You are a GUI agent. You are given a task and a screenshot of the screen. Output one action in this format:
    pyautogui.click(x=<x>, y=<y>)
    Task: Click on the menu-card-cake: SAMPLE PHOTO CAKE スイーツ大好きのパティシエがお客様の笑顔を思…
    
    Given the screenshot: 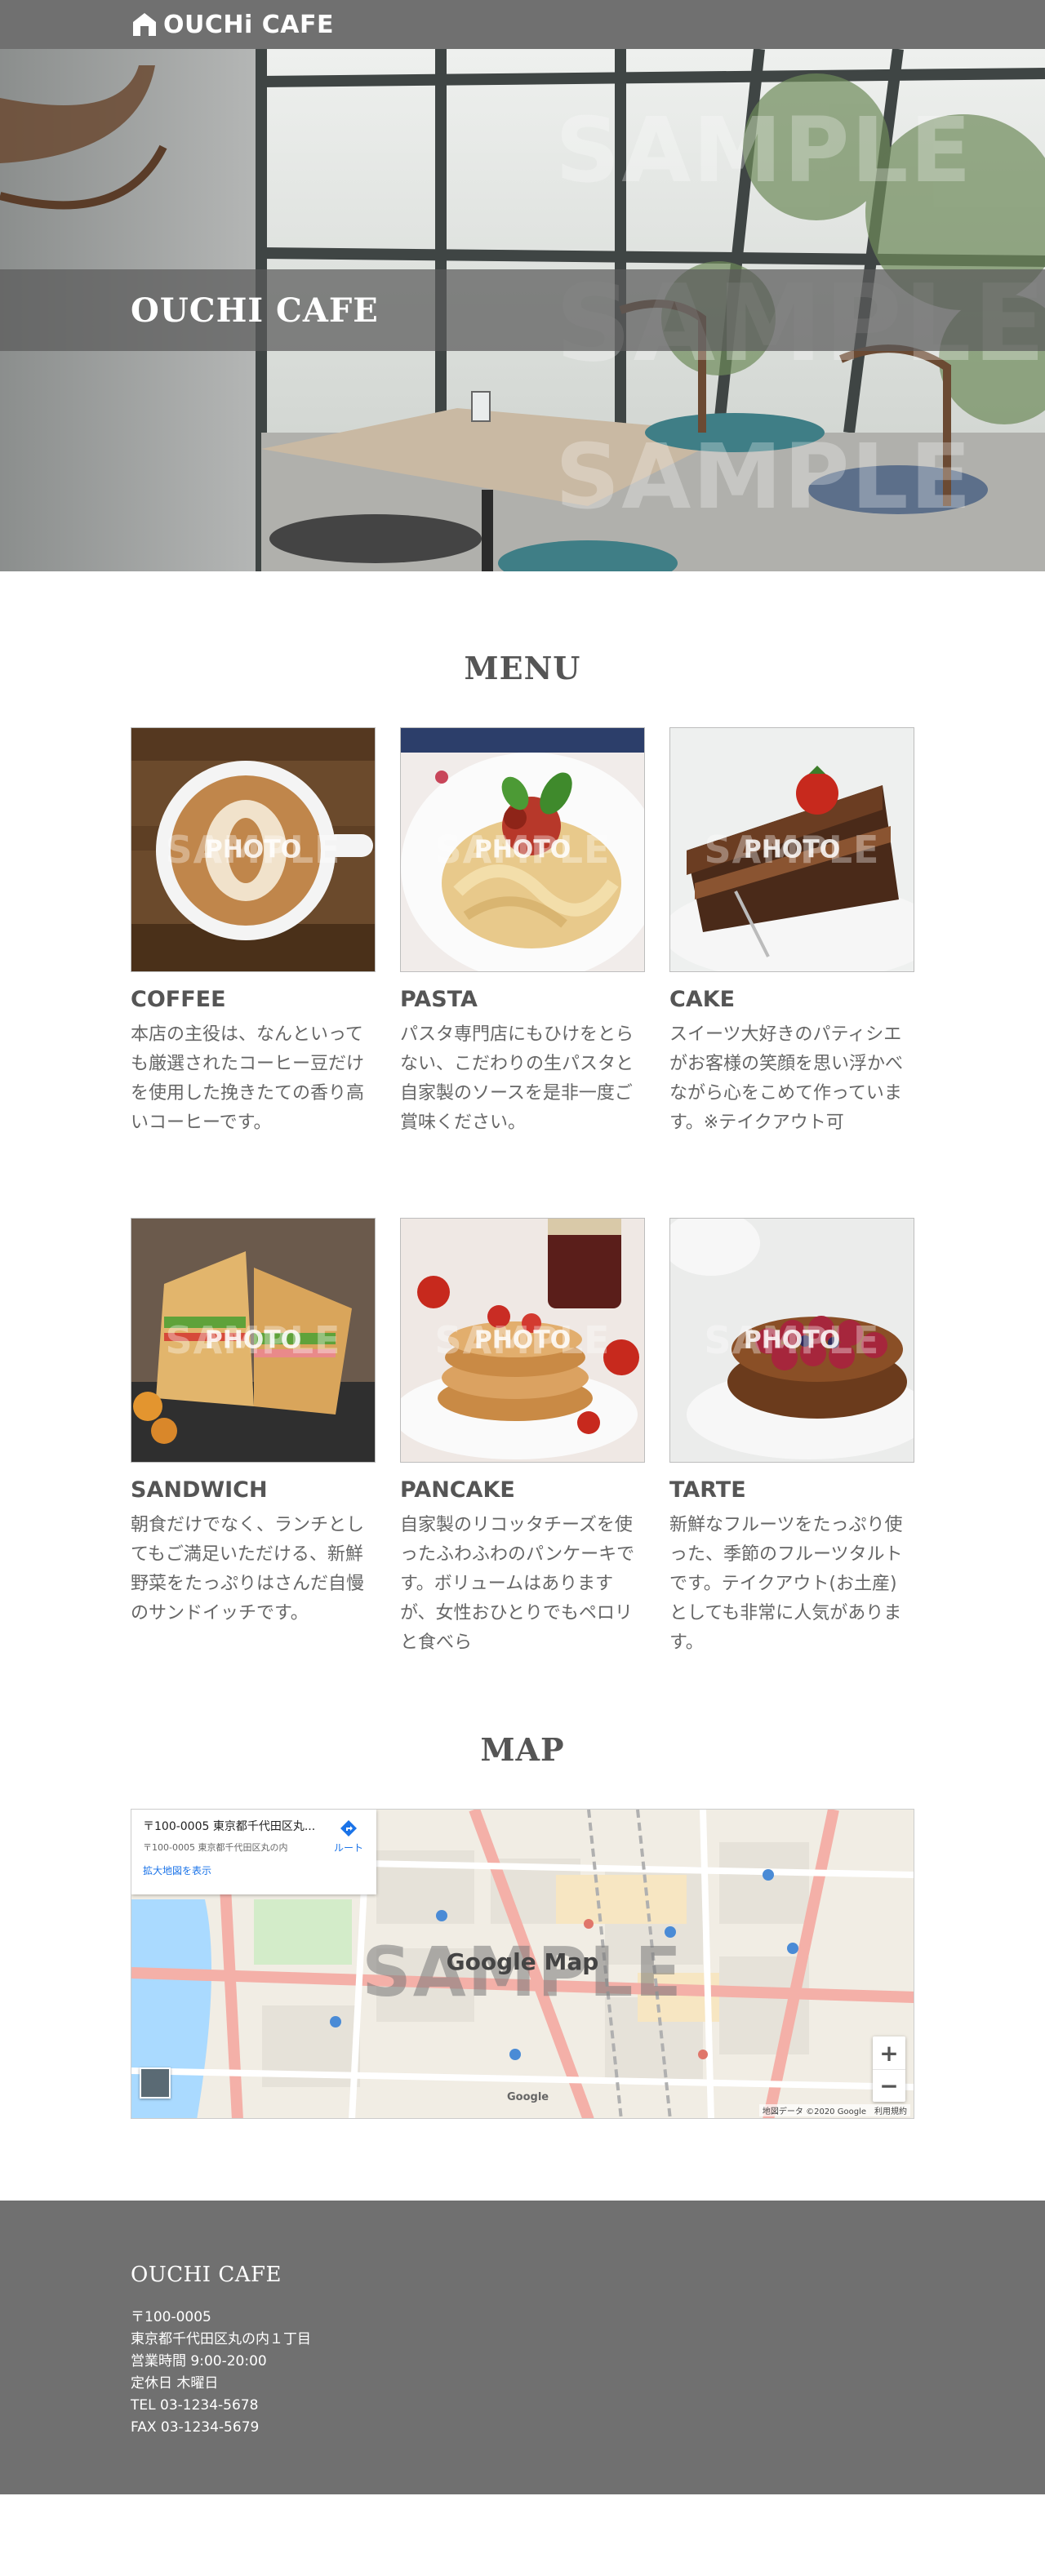 What is the action you would take?
    pyautogui.click(x=791, y=947)
    